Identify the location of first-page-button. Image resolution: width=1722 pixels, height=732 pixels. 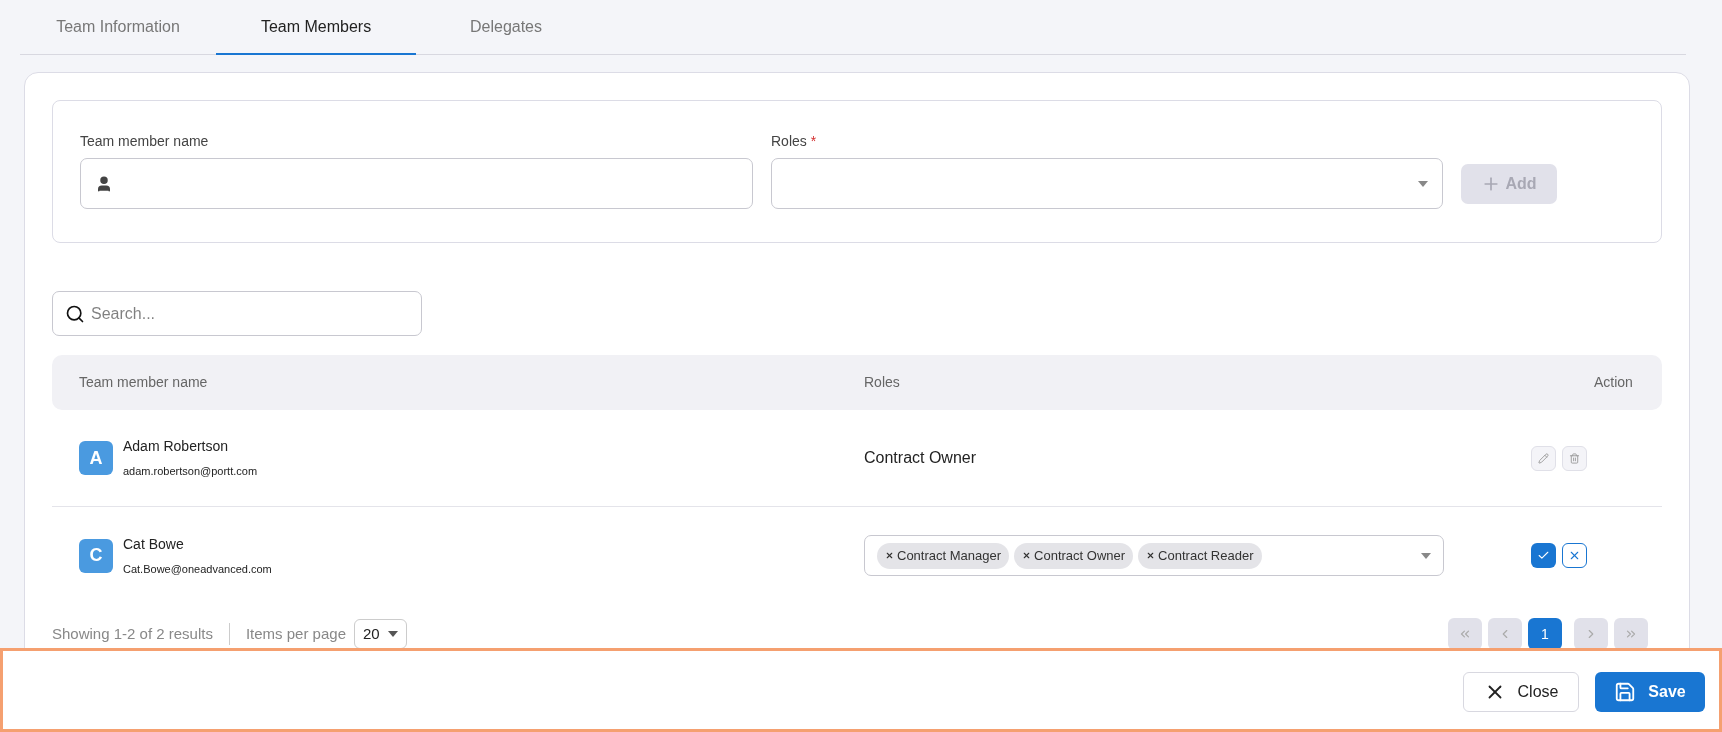
(1465, 634).